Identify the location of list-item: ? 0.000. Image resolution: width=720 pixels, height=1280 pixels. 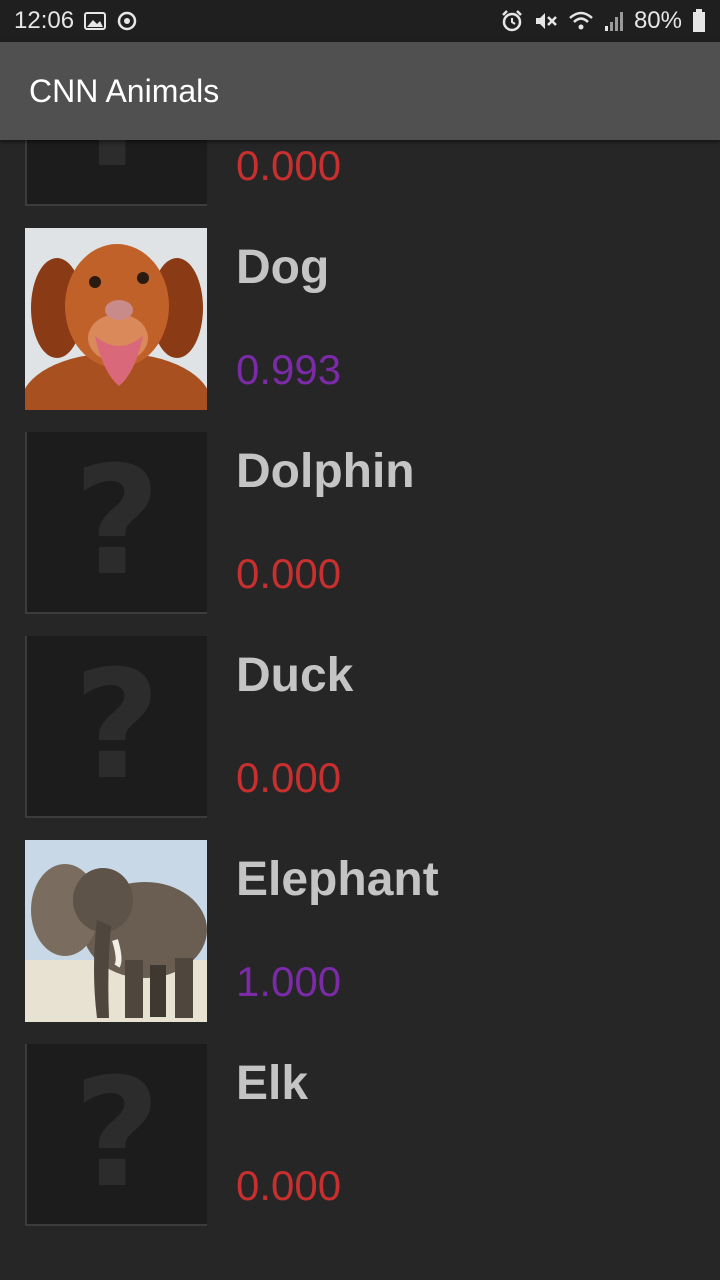
(360, 184).